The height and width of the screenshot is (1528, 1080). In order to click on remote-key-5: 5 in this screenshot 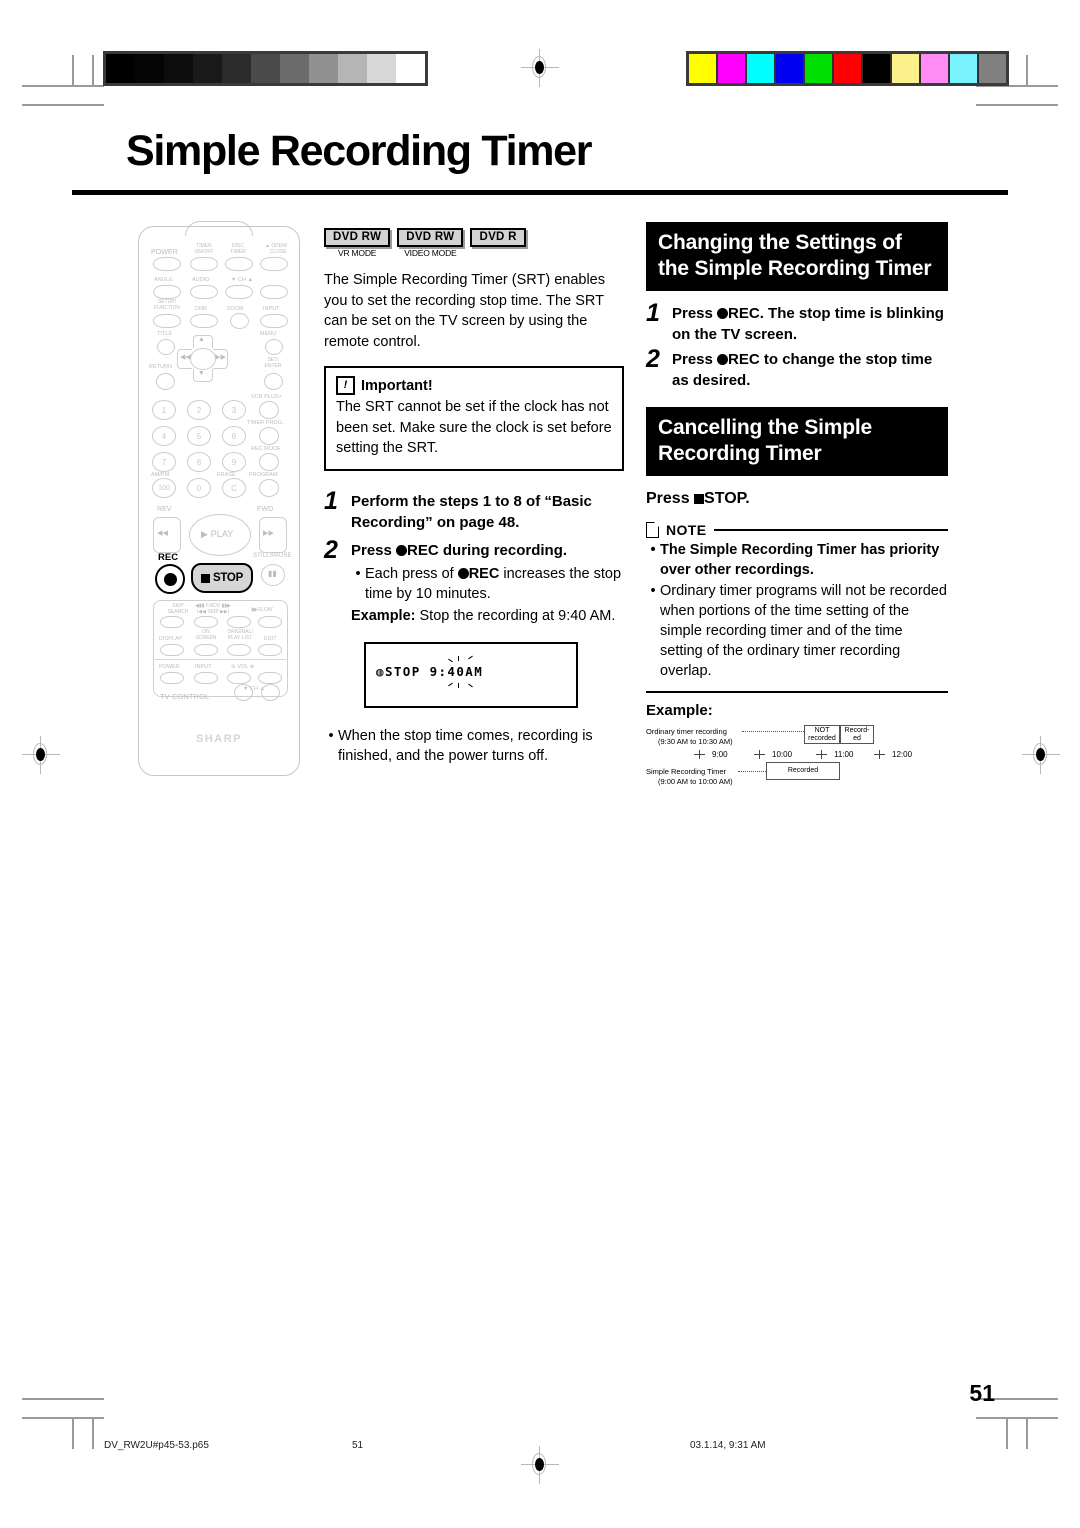, I will do `click(199, 436)`.